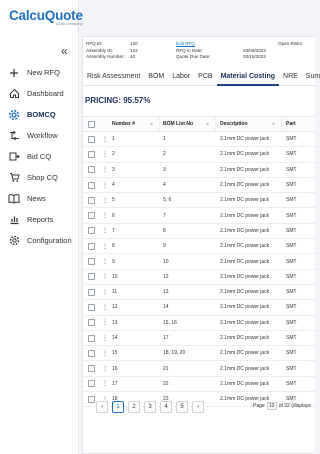 Image resolution: width=320 pixels, height=454 pixels. I want to click on table-row: ⋮ 15 18, 19, 20 2.1mm DC power jack SMT, so click(199, 354).